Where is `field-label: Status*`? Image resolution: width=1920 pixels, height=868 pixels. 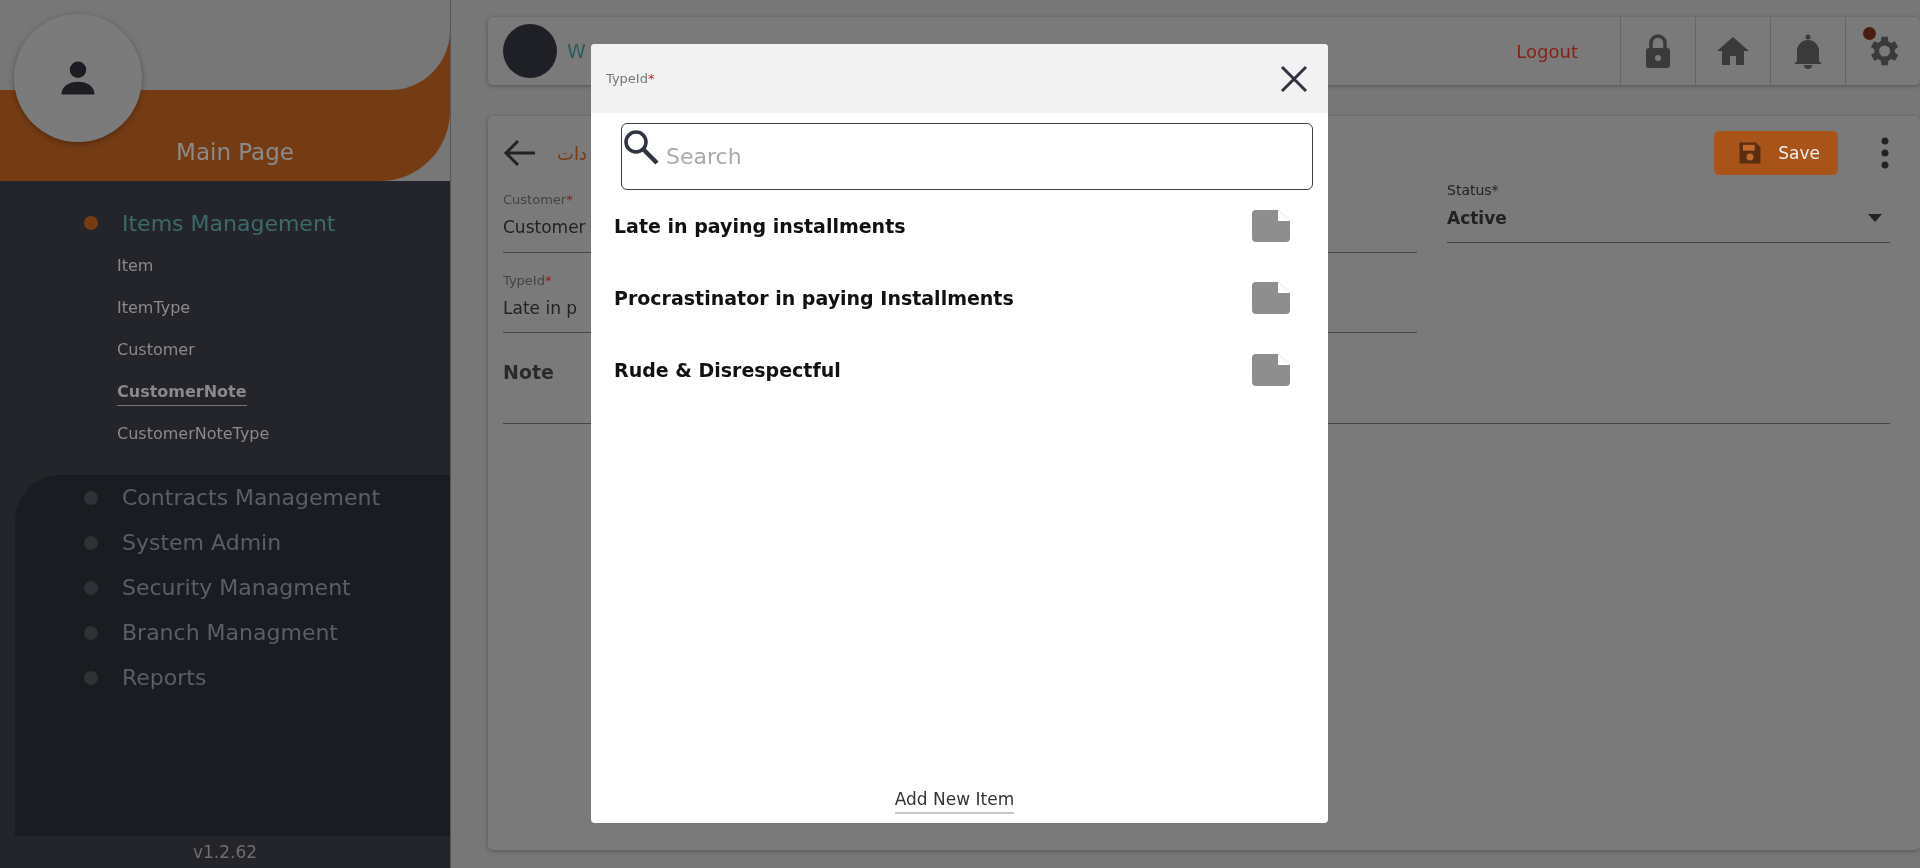
field-label: Status* is located at coordinates (1473, 190).